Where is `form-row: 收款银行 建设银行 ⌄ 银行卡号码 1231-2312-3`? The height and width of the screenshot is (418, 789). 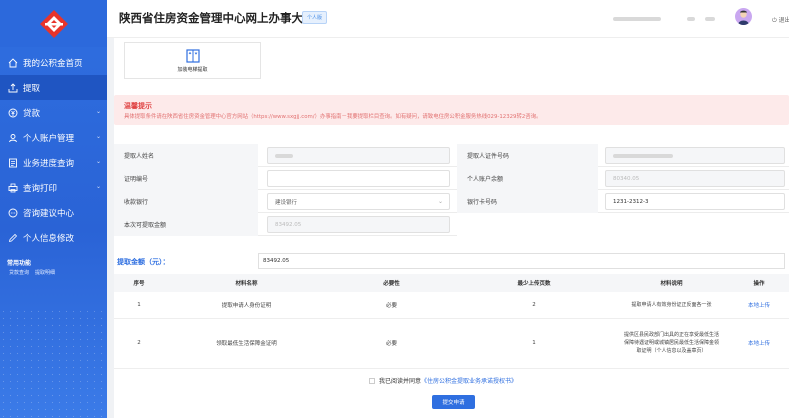
form-row: 收款银行 建设银行 ⌄ 银行卡号码 1231-2312-3 is located at coordinates (451, 201).